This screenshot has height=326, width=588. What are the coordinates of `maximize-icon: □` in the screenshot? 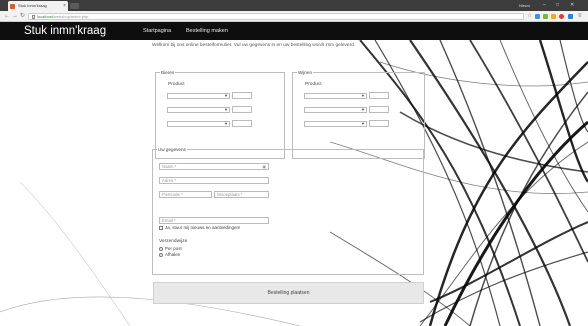 It's located at (557, 5).